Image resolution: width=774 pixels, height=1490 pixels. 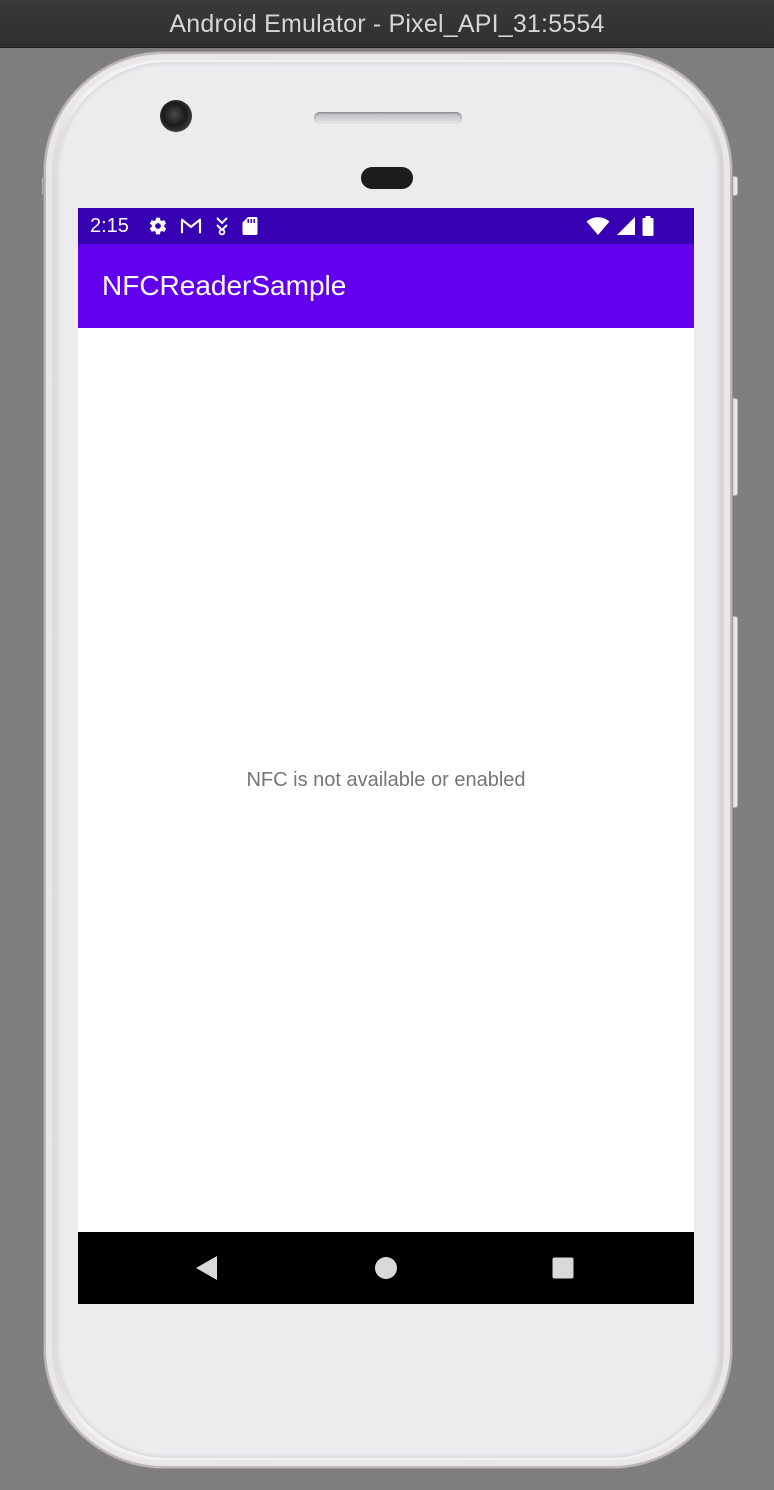 I want to click on status-bar: 2:15, so click(x=386, y=226).